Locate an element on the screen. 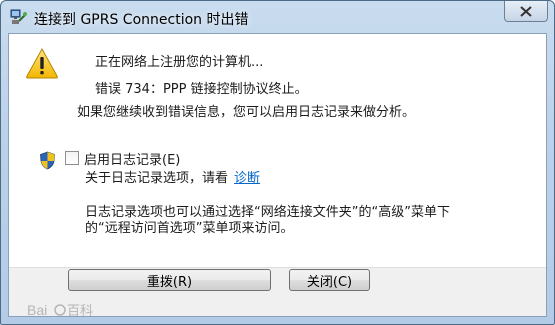 This screenshot has width=555, height=325. baidu-watermark: Bai 百科 is located at coordinates (62, 312).